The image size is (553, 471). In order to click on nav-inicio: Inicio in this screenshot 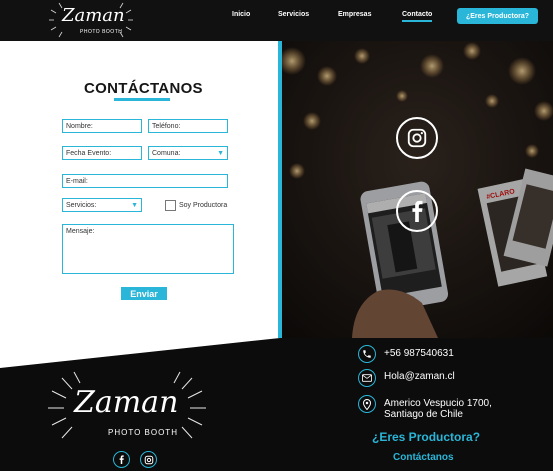, I will do `click(241, 14)`.